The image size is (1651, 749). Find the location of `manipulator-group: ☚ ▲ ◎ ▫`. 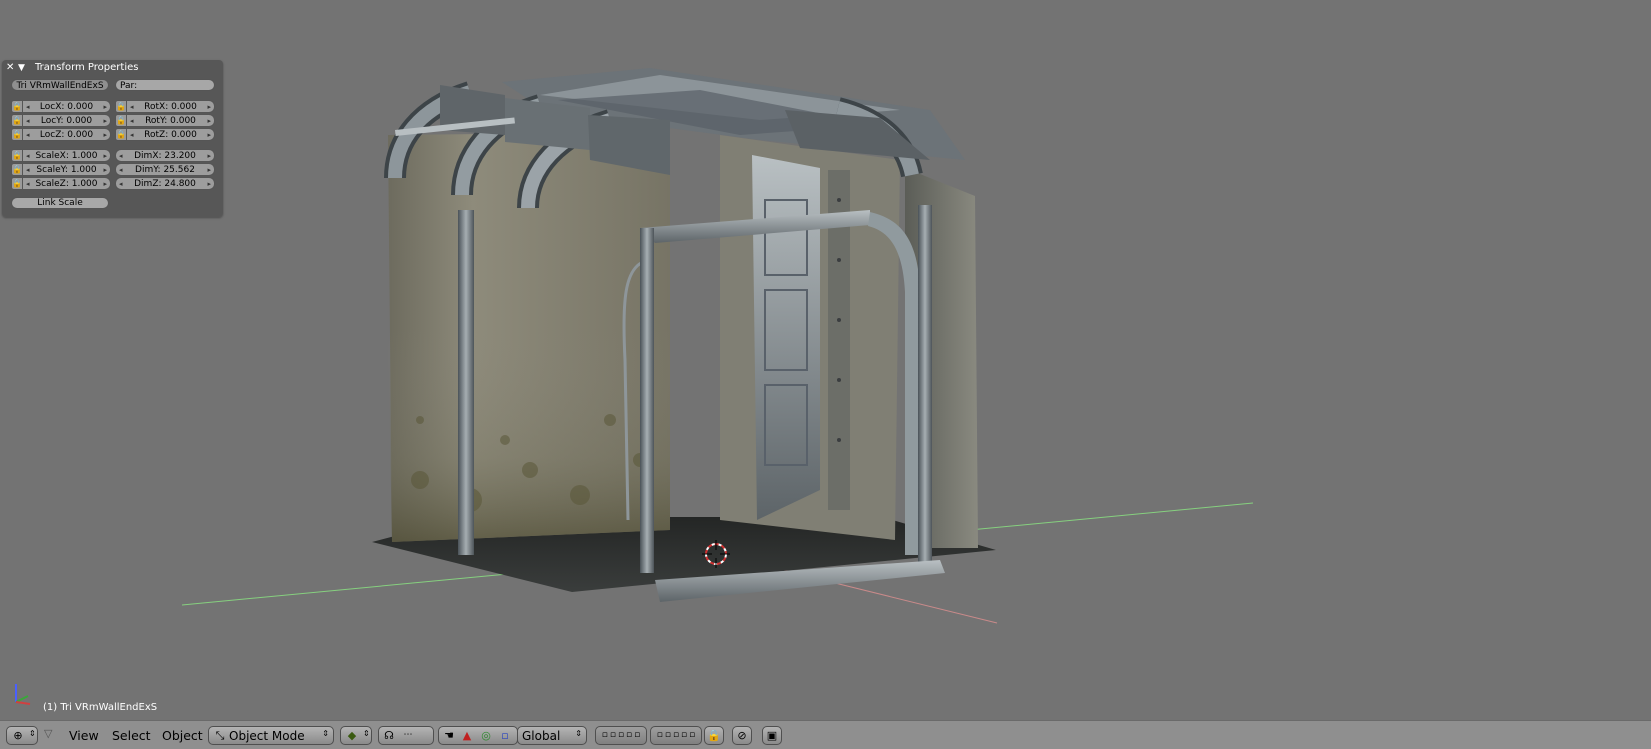

manipulator-group: ☚ ▲ ◎ ▫ is located at coordinates (478, 735).